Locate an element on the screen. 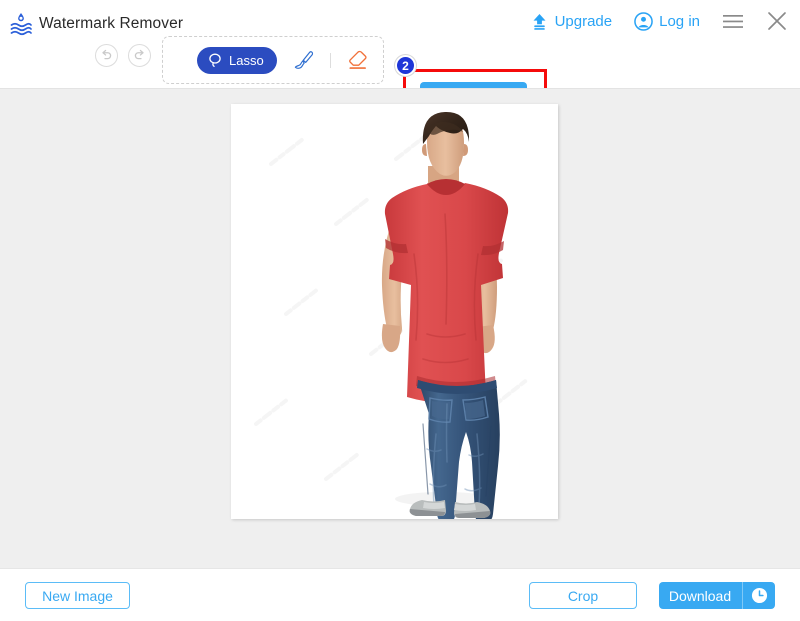  brush-tool-button is located at coordinates (304, 60).